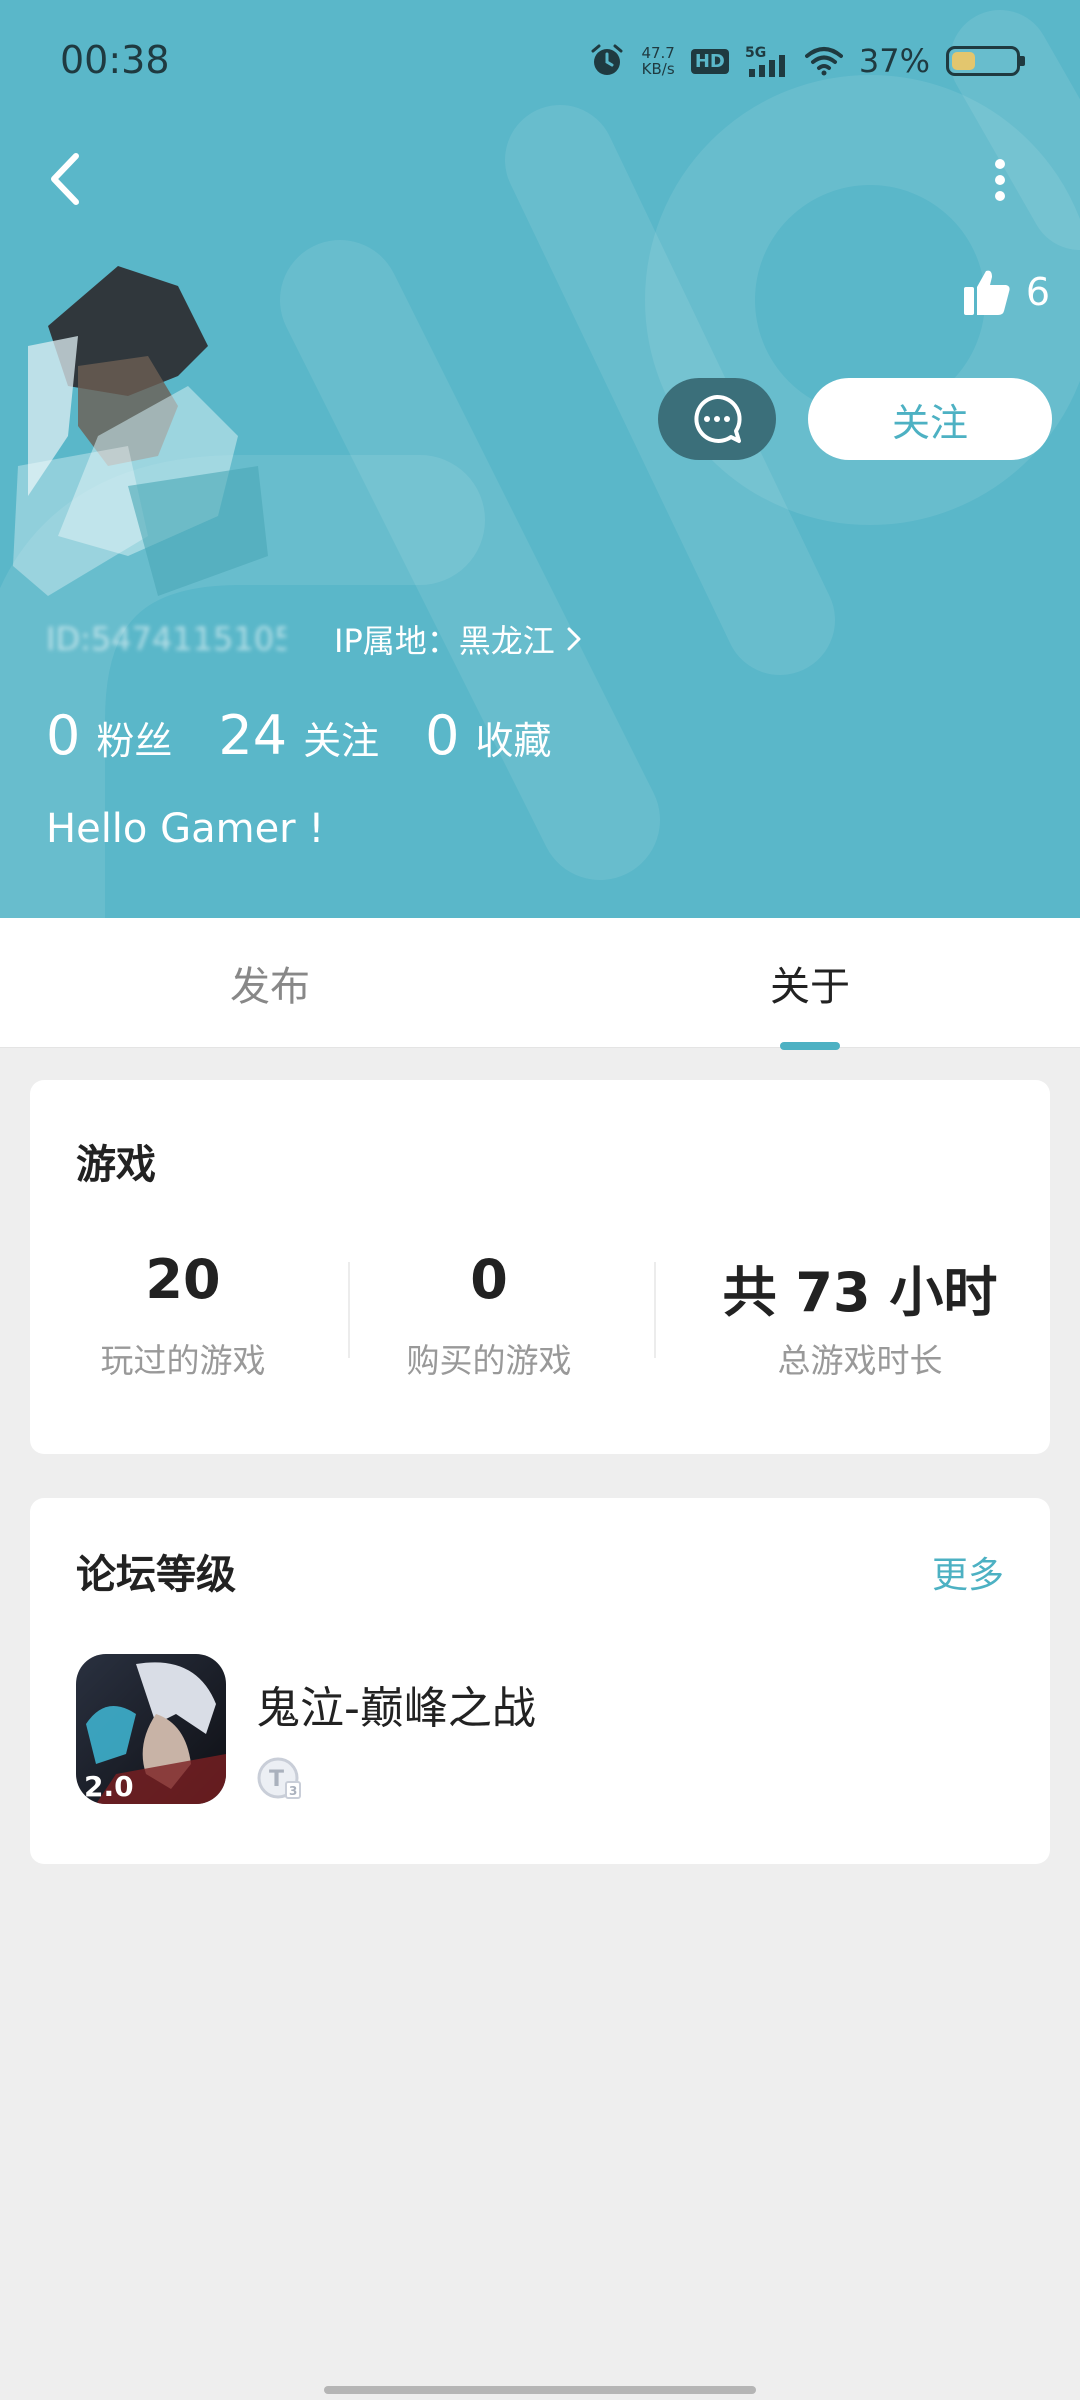 The width and height of the screenshot is (1080, 2400). Describe the element at coordinates (489, 1315) in the screenshot. I see `purchased-games-stat: 0 购买的游戏` at that location.